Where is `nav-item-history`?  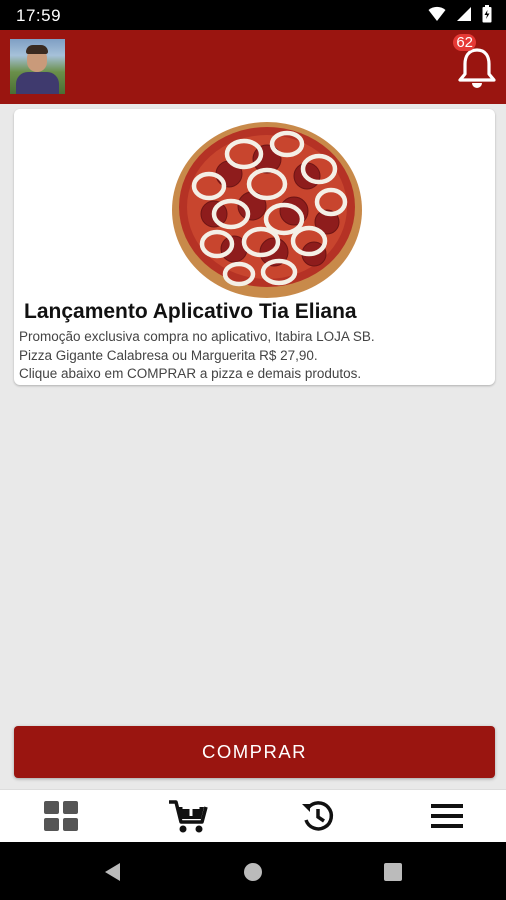
nav-item-history is located at coordinates (318, 816).